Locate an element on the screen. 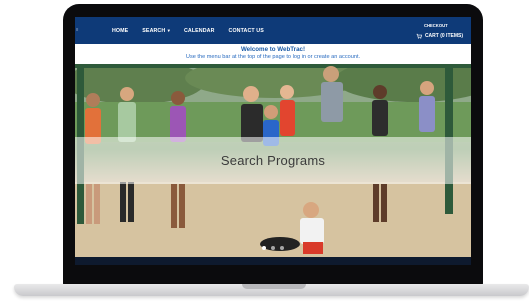  laptop-notch is located at coordinates (274, 286).